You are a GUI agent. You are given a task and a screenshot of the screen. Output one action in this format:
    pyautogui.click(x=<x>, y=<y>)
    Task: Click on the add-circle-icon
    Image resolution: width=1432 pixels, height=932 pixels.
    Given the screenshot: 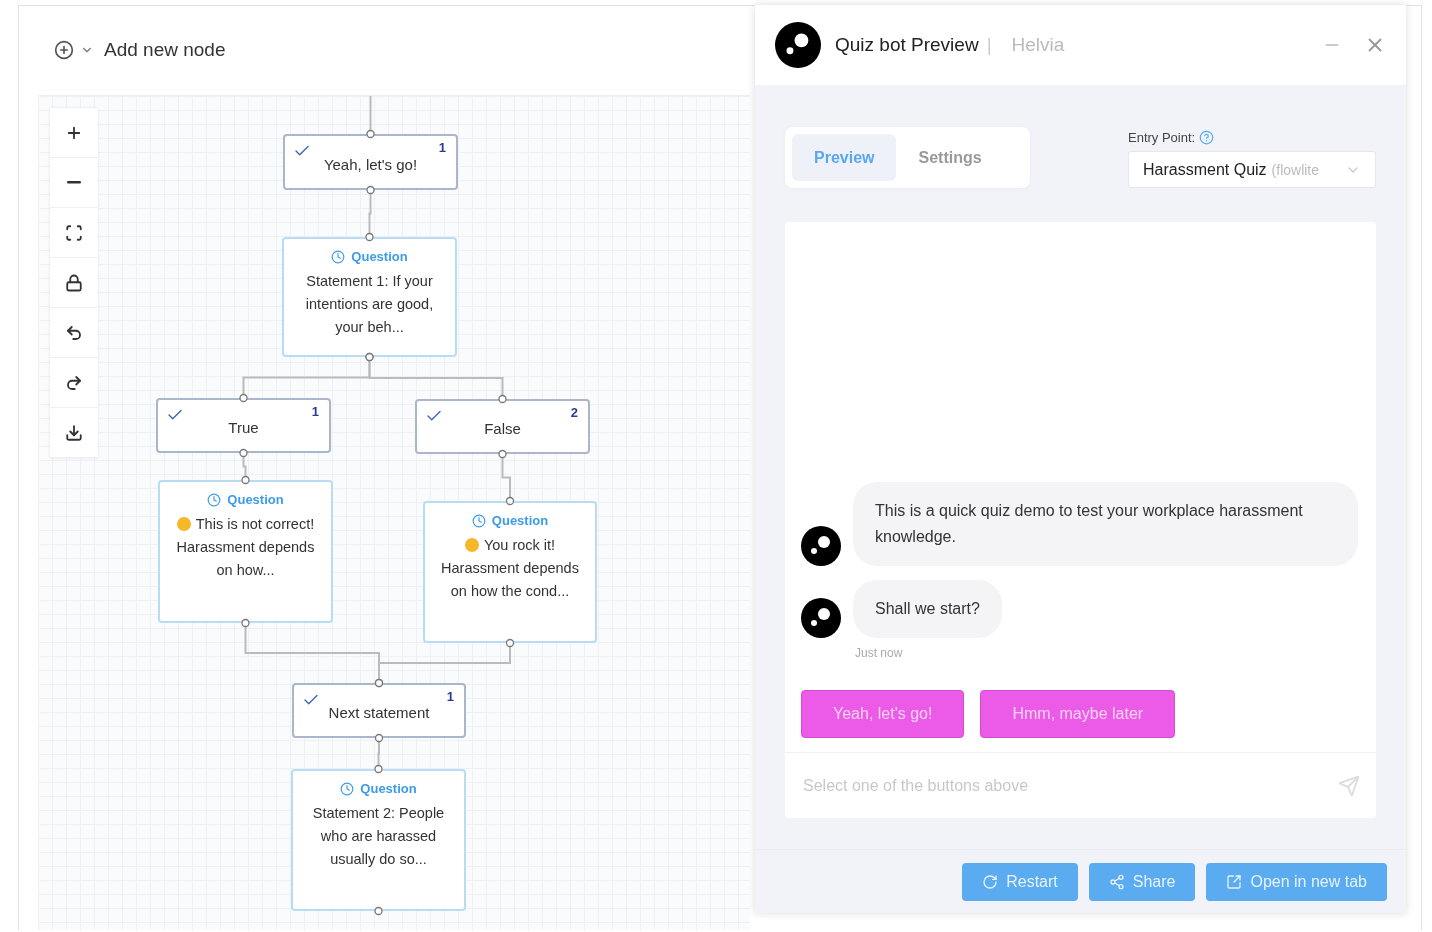 What is the action you would take?
    pyautogui.click(x=64, y=49)
    